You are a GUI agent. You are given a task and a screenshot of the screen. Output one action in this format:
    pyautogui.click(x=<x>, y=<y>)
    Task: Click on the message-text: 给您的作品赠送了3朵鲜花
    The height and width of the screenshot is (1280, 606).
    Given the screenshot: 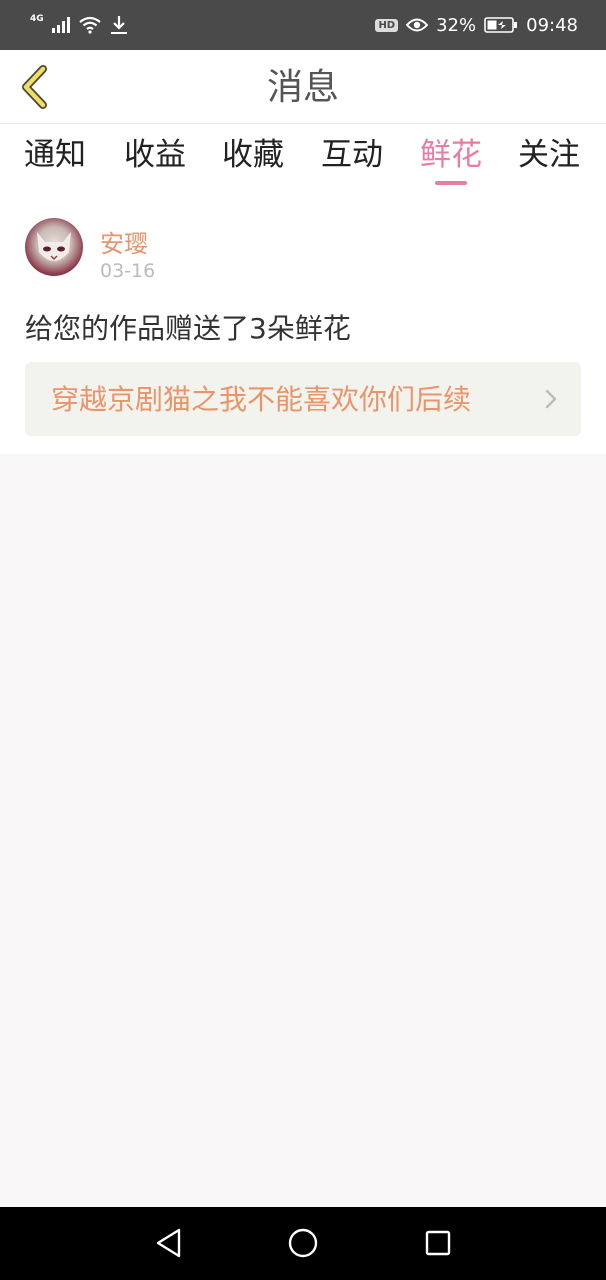 What is the action you would take?
    pyautogui.click(x=188, y=328)
    